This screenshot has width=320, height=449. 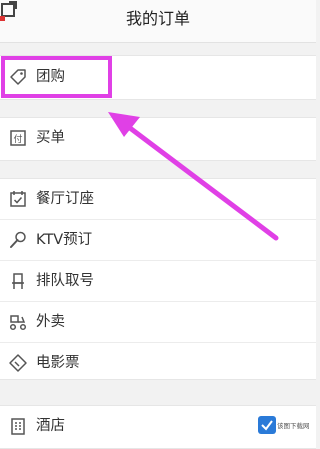 What do you see at coordinates (267, 425) in the screenshot?
I see `watermark-logo-icon` at bounding box center [267, 425].